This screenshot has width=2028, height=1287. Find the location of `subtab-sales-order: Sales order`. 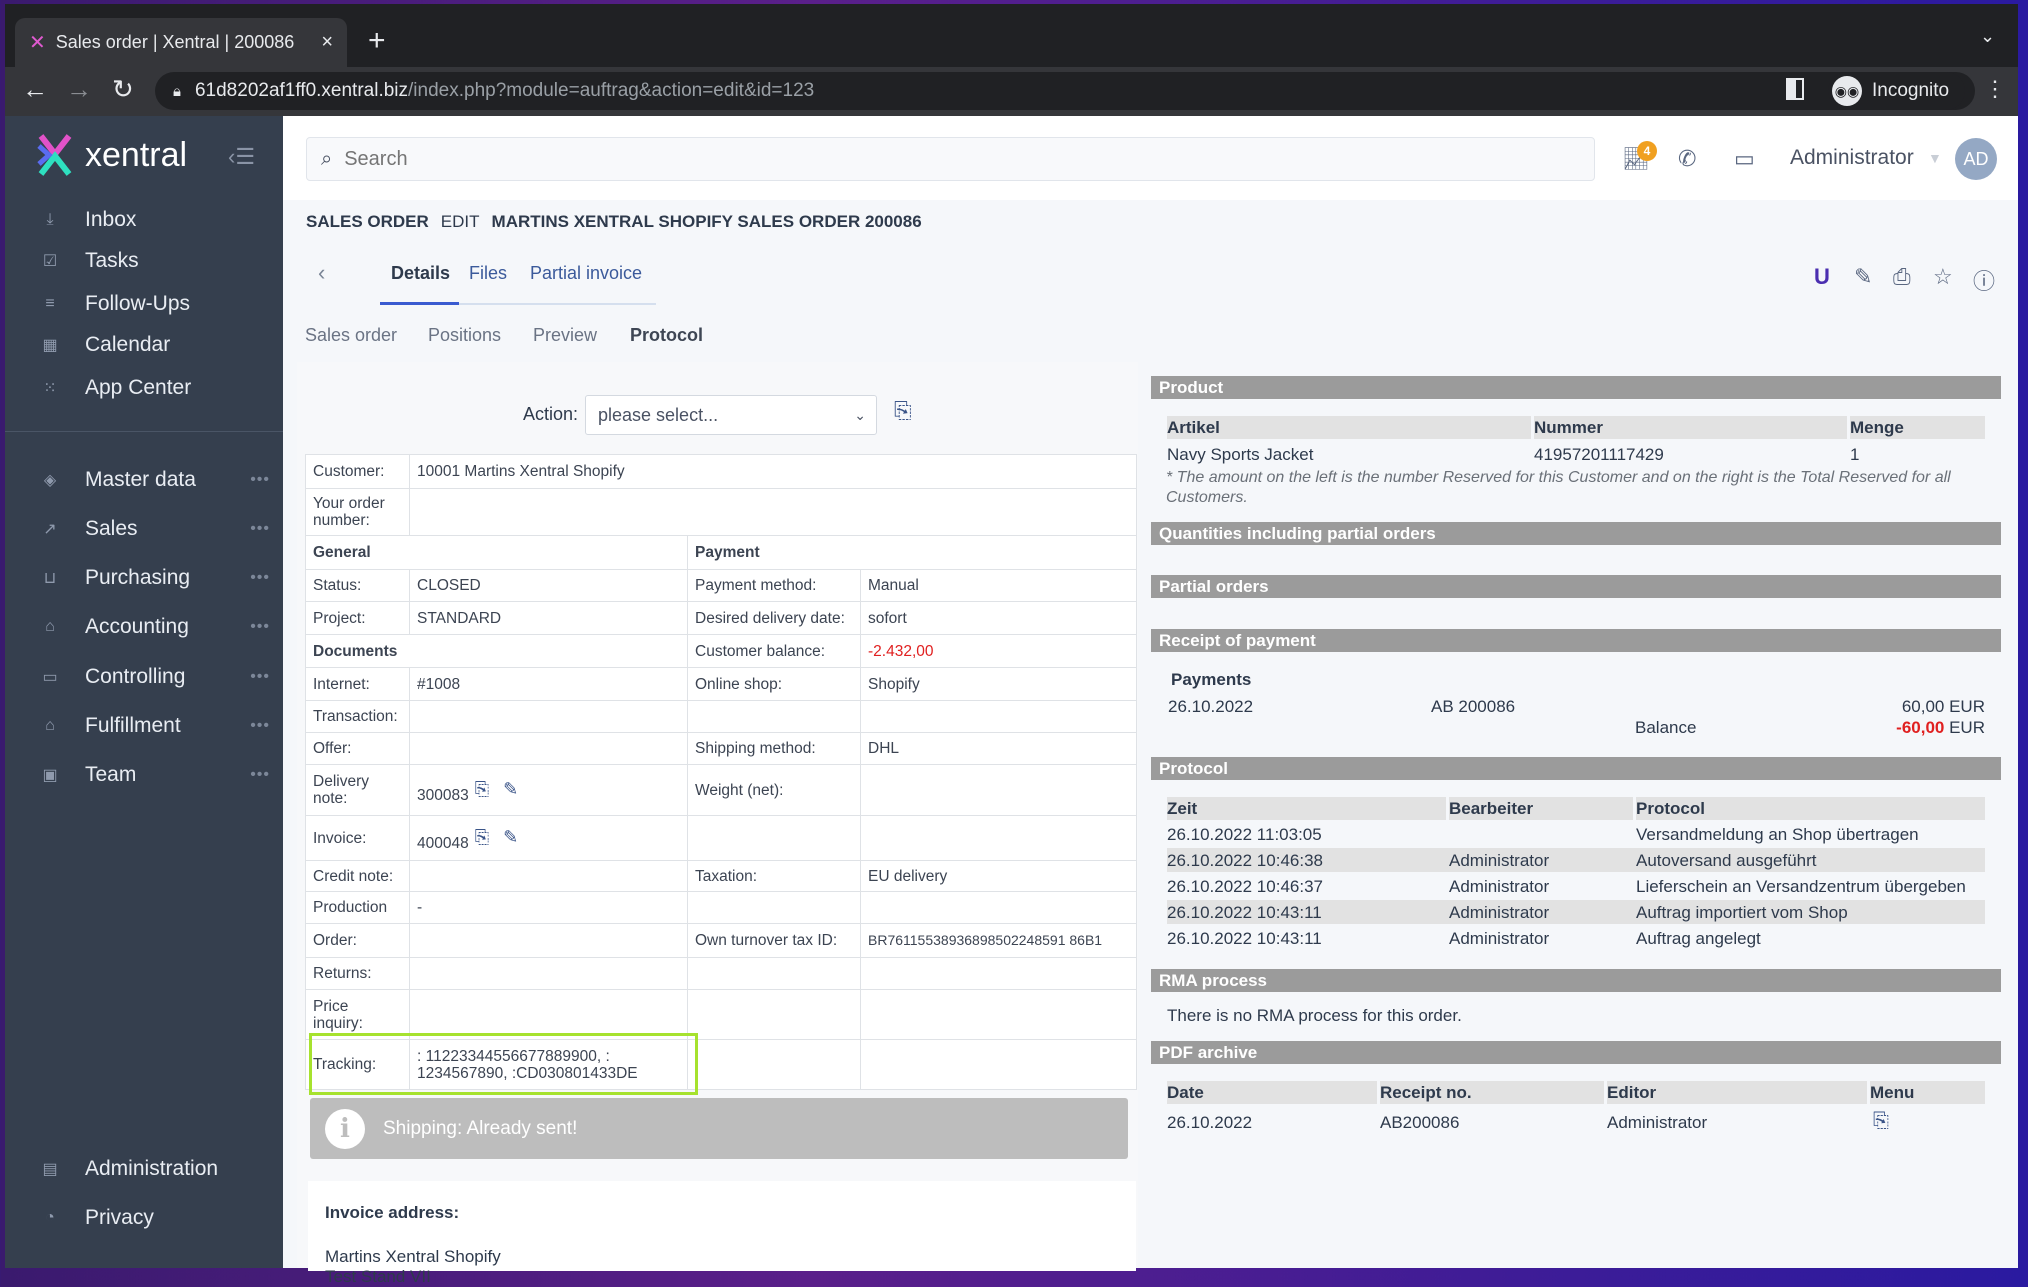

subtab-sales-order: Sales order is located at coordinates (351, 335).